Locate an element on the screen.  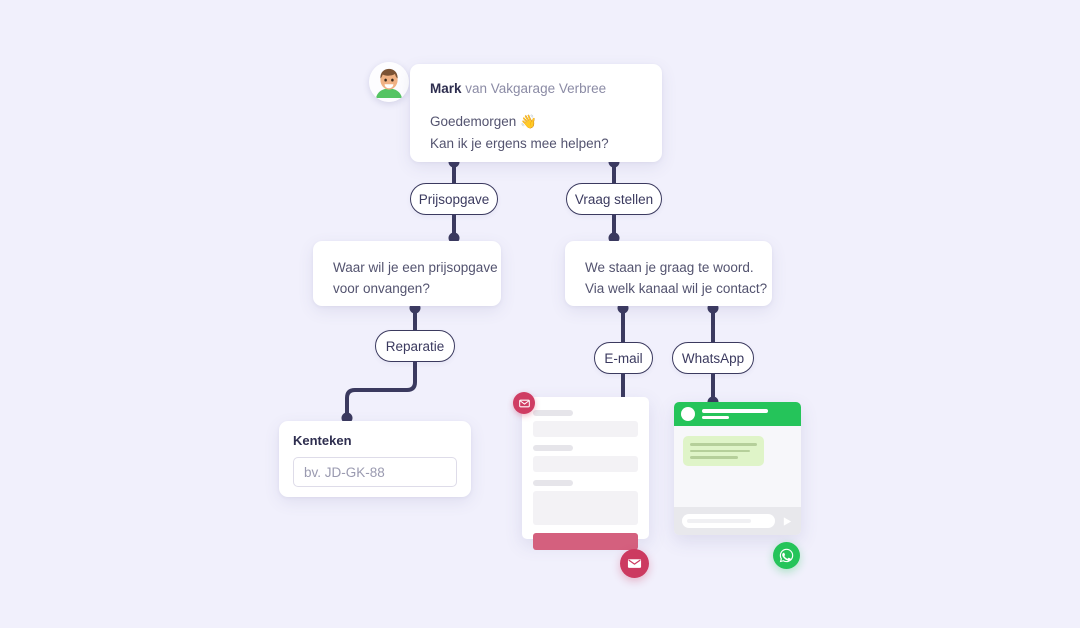
option-email-label: E-mail is located at coordinates (623, 358).